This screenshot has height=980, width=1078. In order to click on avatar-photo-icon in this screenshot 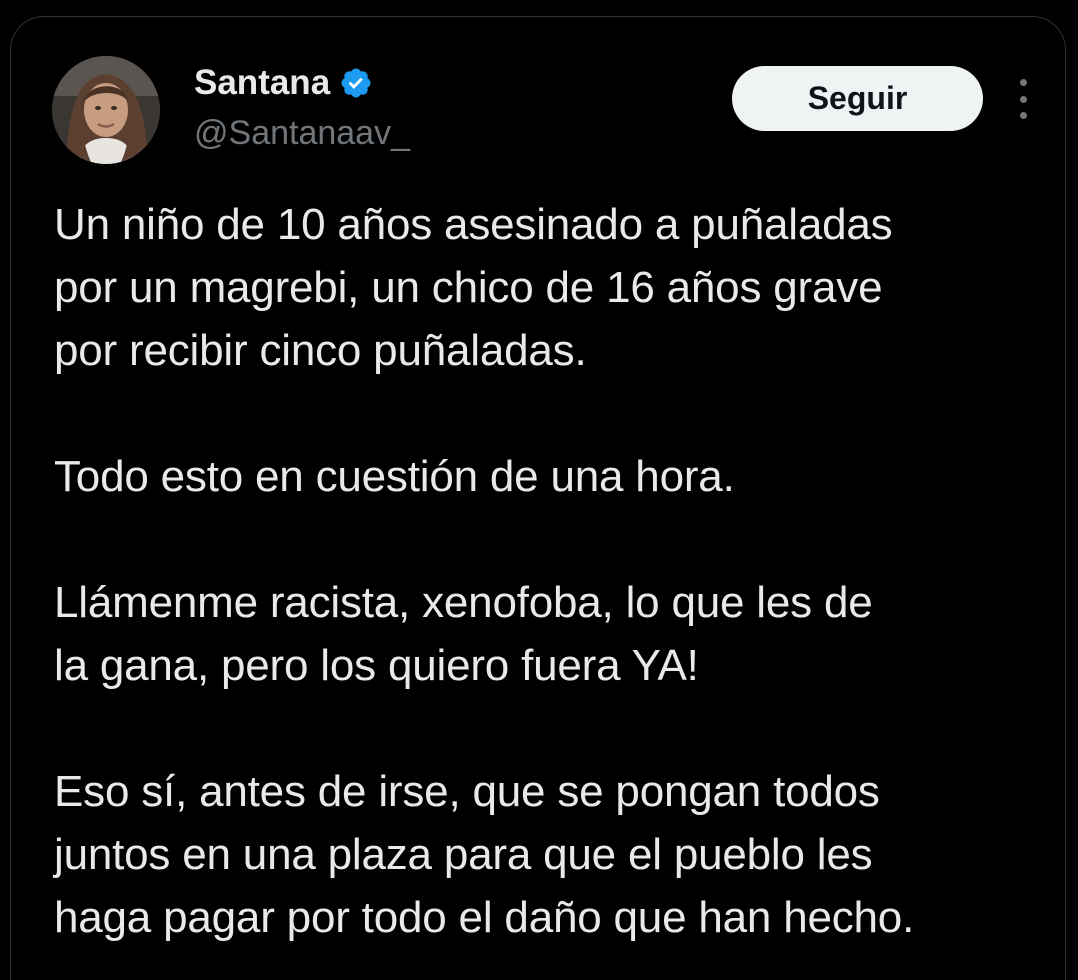, I will do `click(106, 110)`.